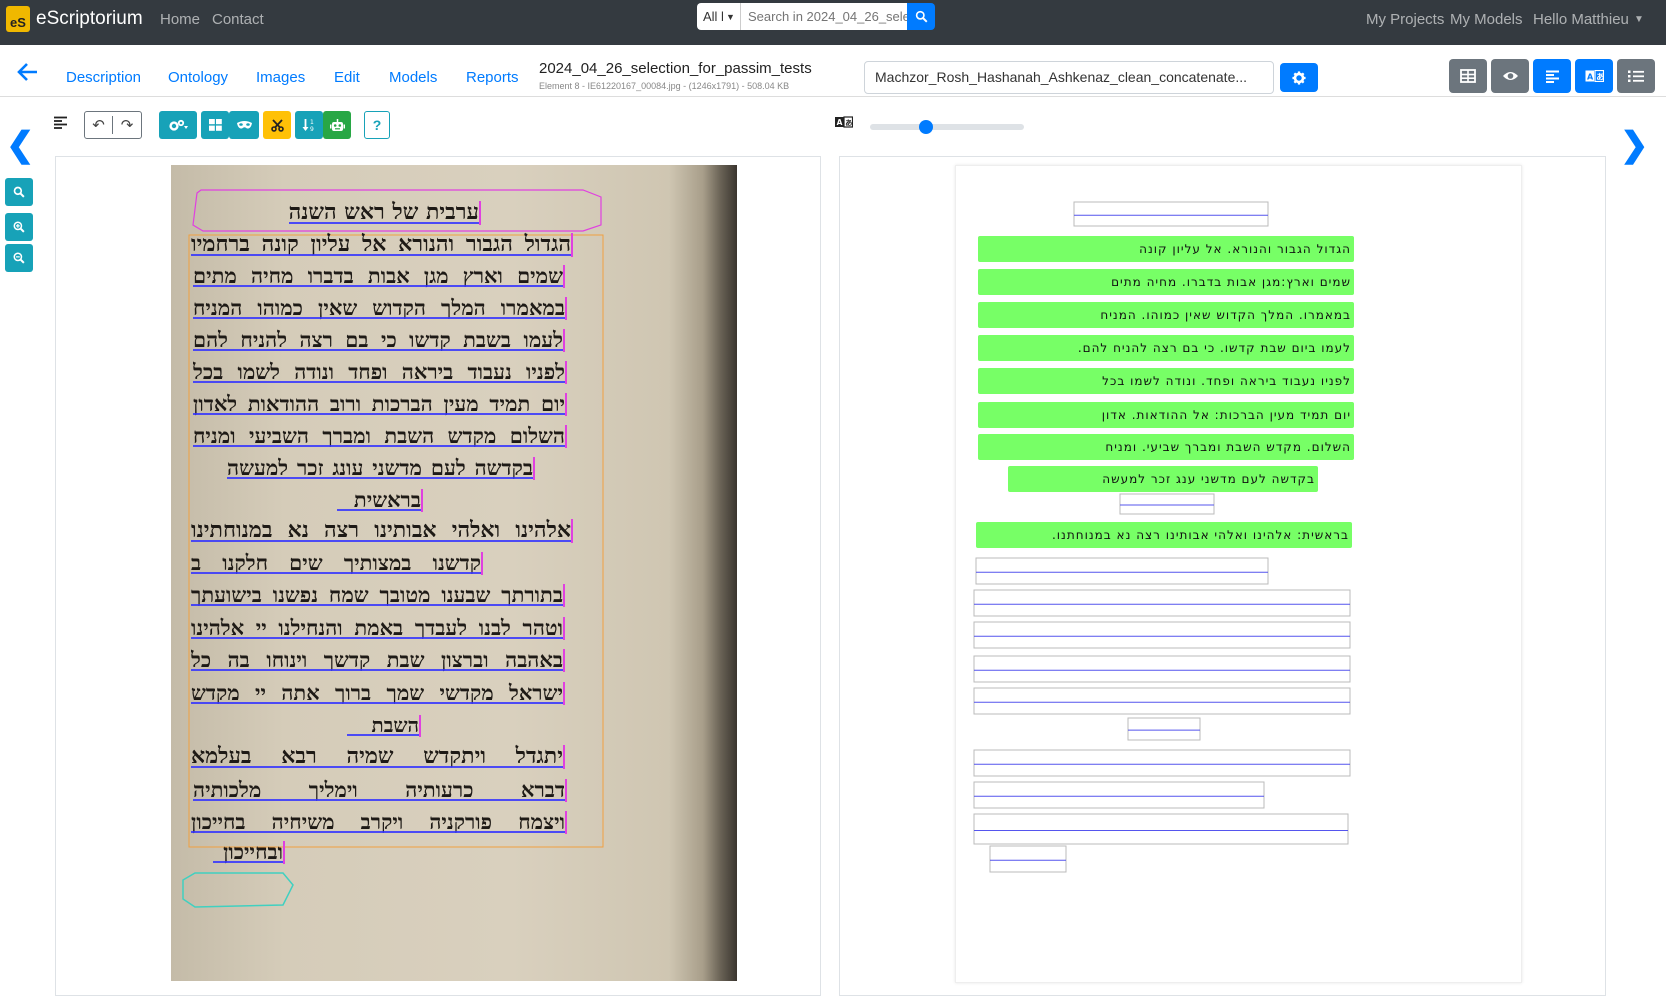 This screenshot has width=1666, height=996. I want to click on toggle-regions-button, so click(215, 125).